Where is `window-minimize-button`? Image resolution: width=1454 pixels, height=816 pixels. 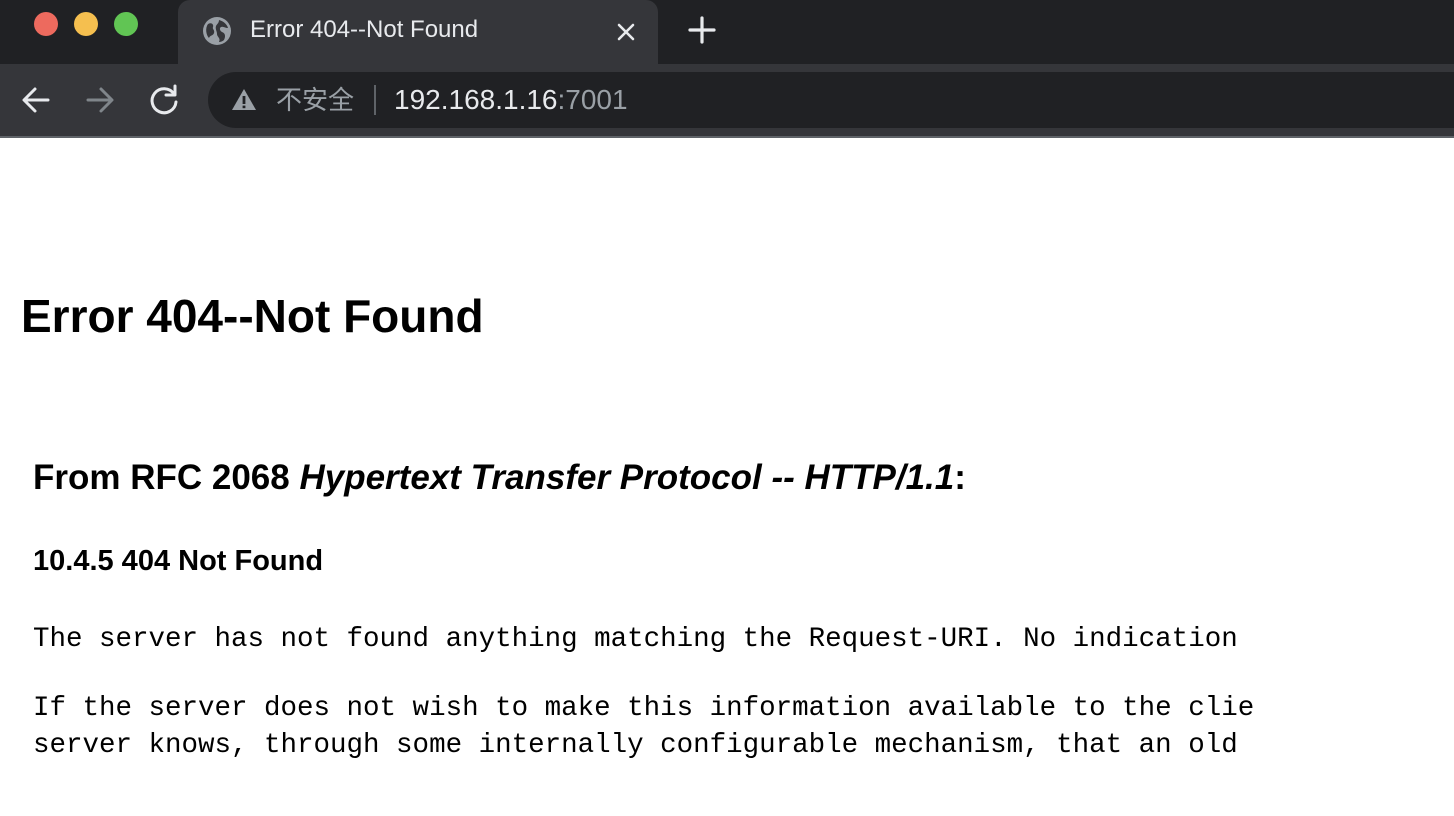
window-minimize-button is located at coordinates (86, 24).